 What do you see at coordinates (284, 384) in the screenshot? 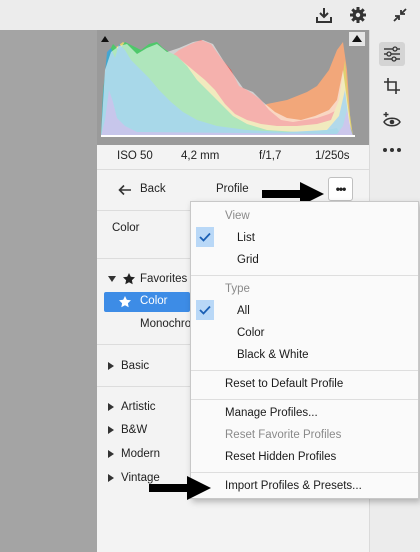
I see `menu-item-reset-default: Reset to Default Profile` at bounding box center [284, 384].